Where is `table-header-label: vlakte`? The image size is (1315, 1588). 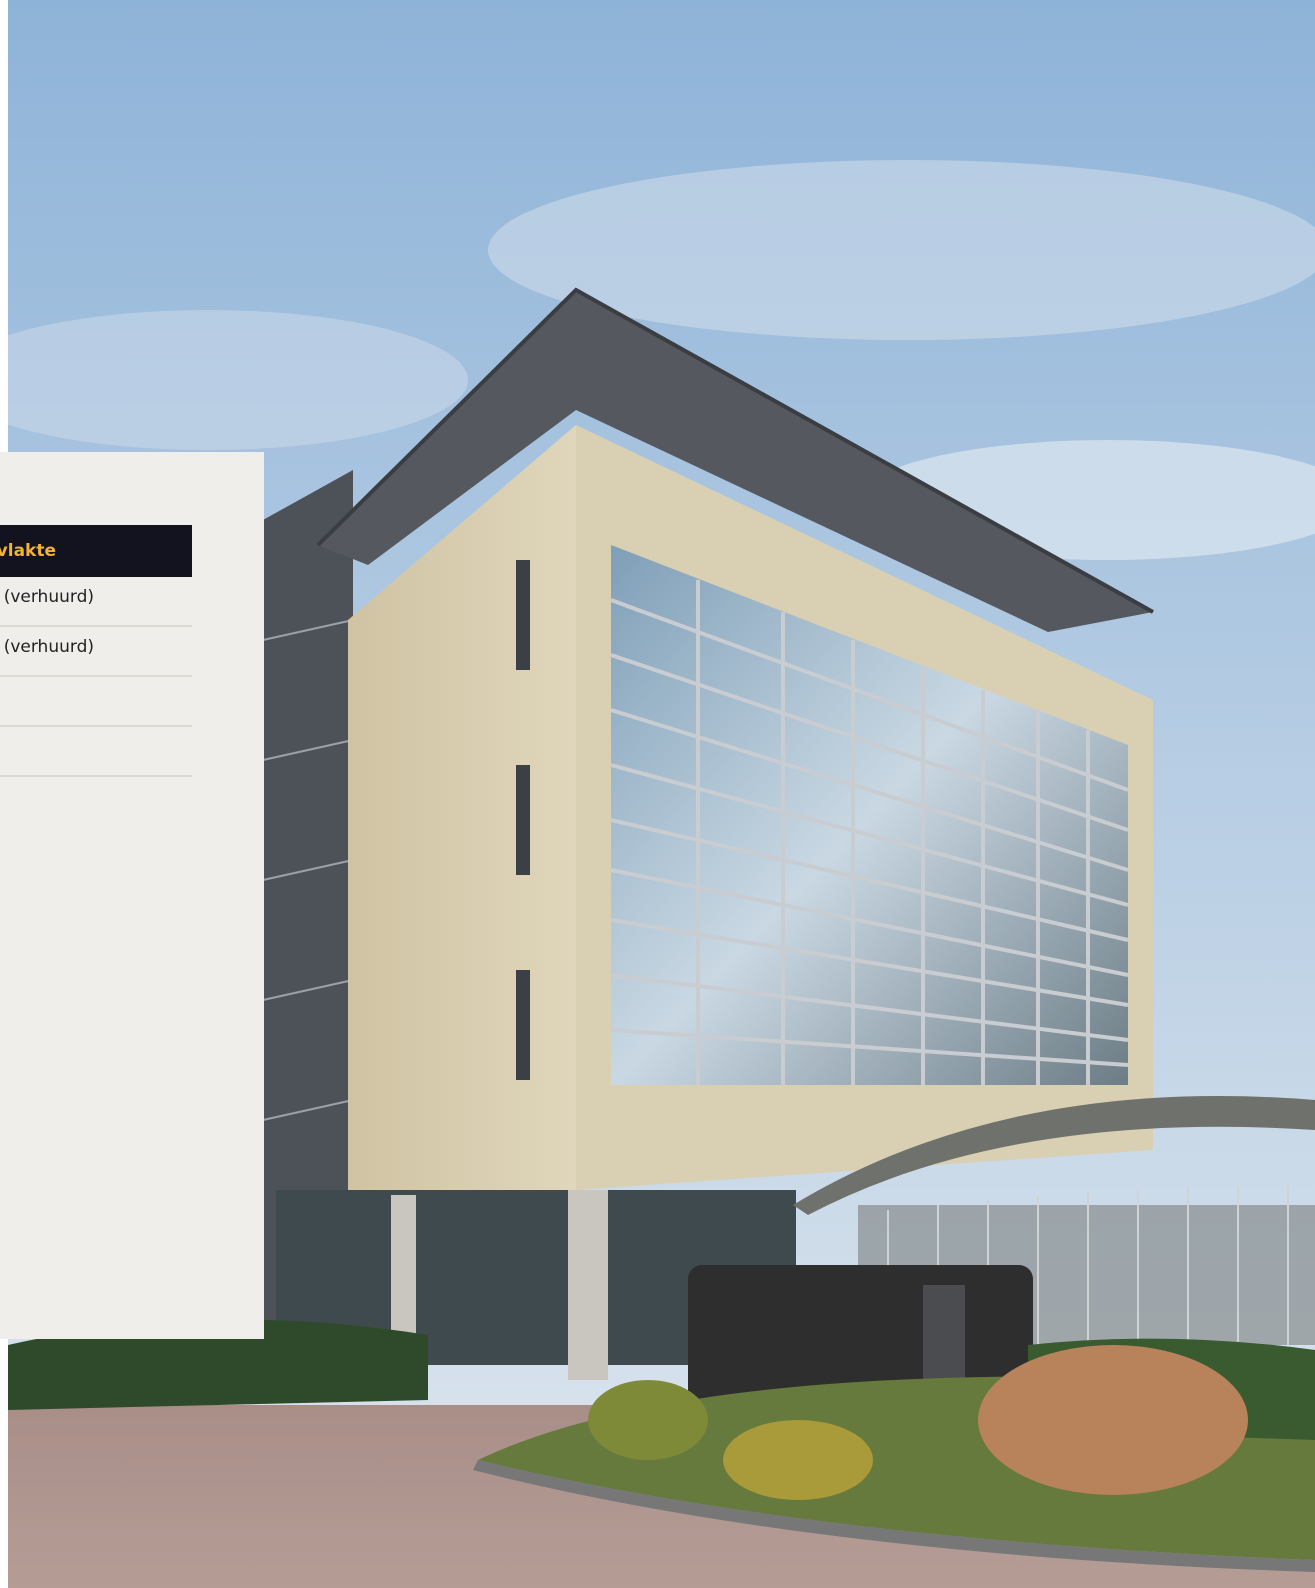 table-header-label: vlakte is located at coordinates (28, 551).